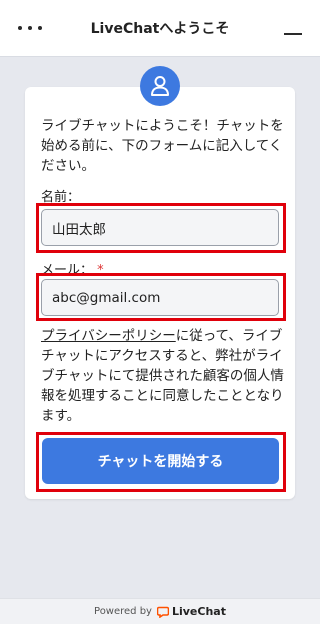 The height and width of the screenshot is (624, 320). Describe the element at coordinates (198, 611) in the screenshot. I see `brand-name: LiveChat` at that location.